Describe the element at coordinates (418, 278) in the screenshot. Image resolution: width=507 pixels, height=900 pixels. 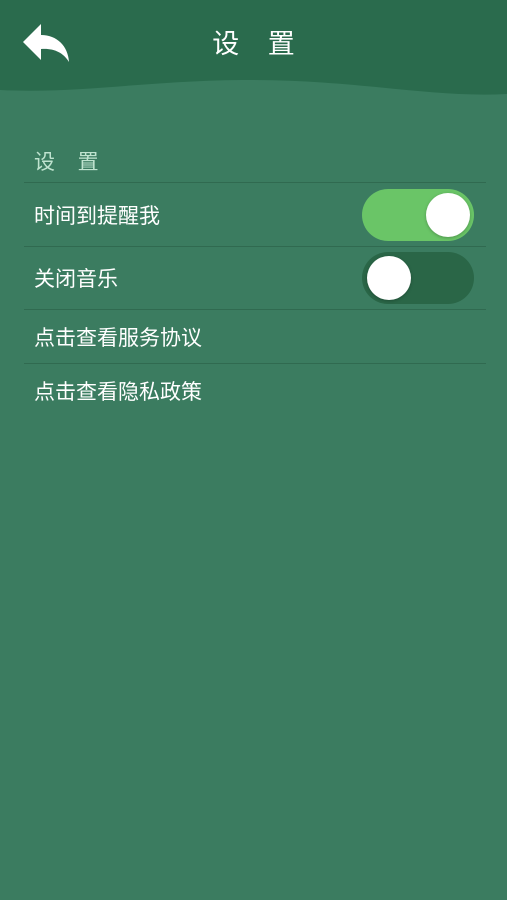
I see `music-toggle` at that location.